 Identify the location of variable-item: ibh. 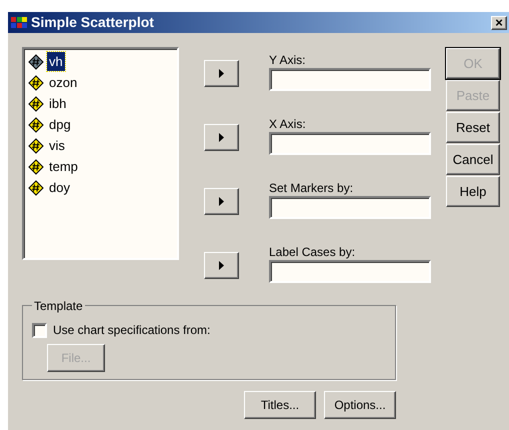
(57, 104).